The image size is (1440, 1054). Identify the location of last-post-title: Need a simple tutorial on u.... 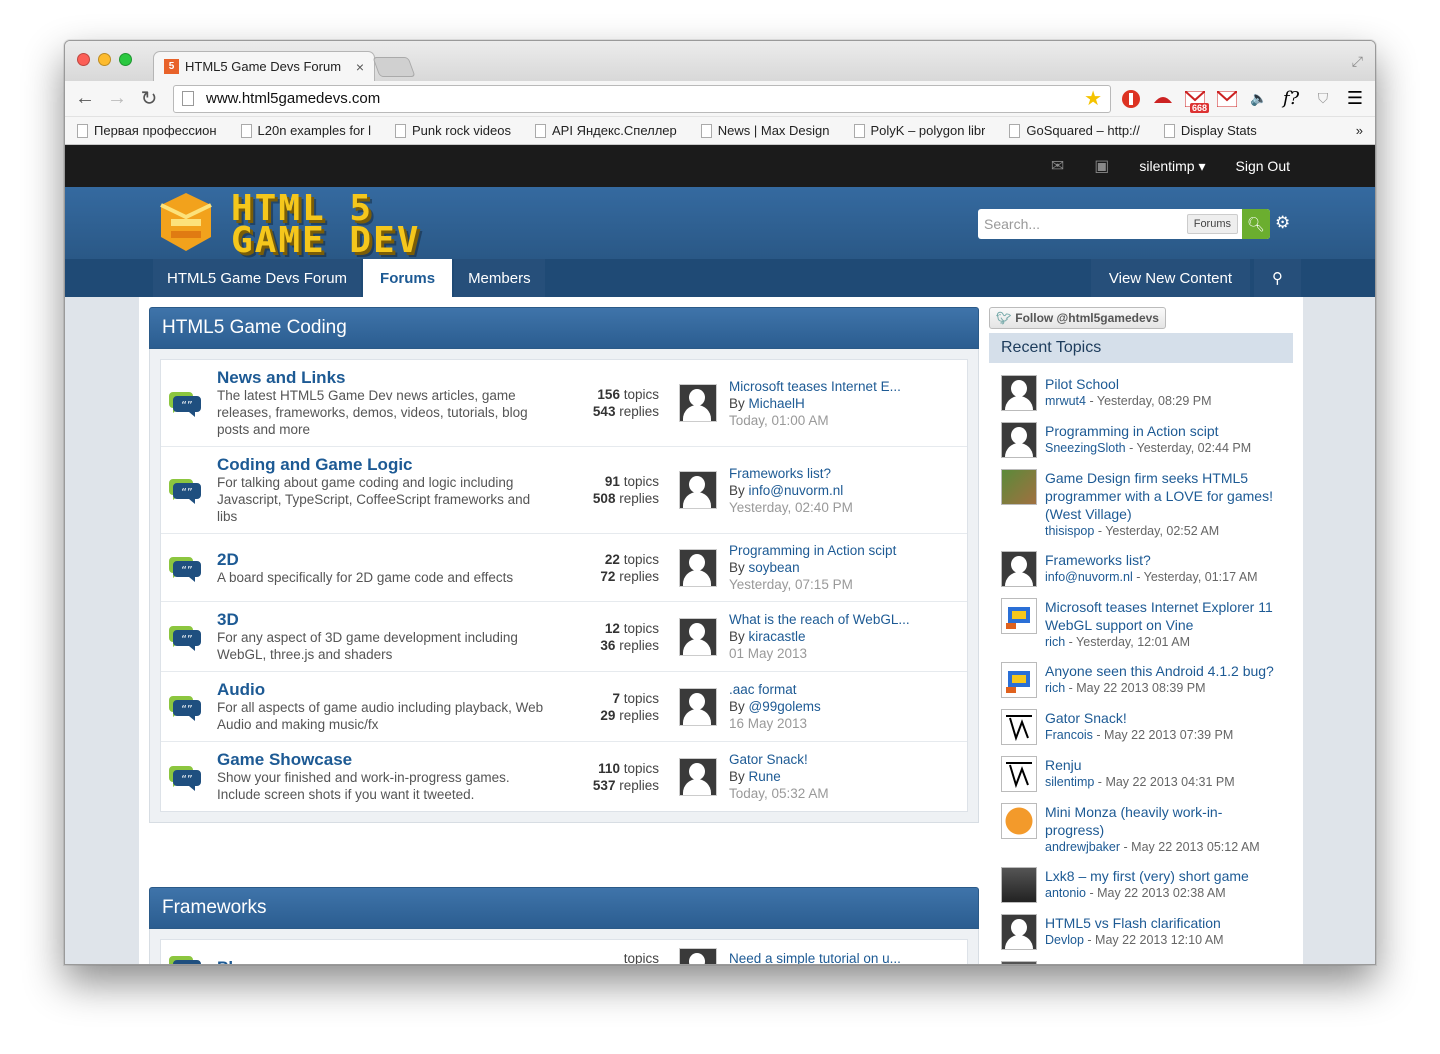
(815, 957).